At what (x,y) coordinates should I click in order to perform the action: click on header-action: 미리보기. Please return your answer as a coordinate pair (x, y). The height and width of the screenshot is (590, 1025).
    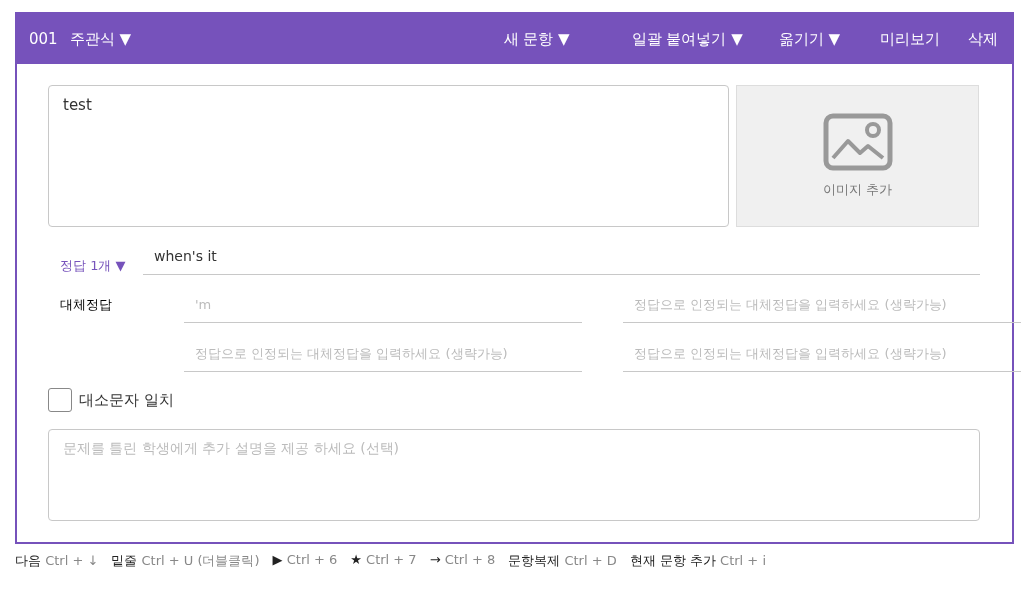
    Looking at the image, I should click on (910, 39).